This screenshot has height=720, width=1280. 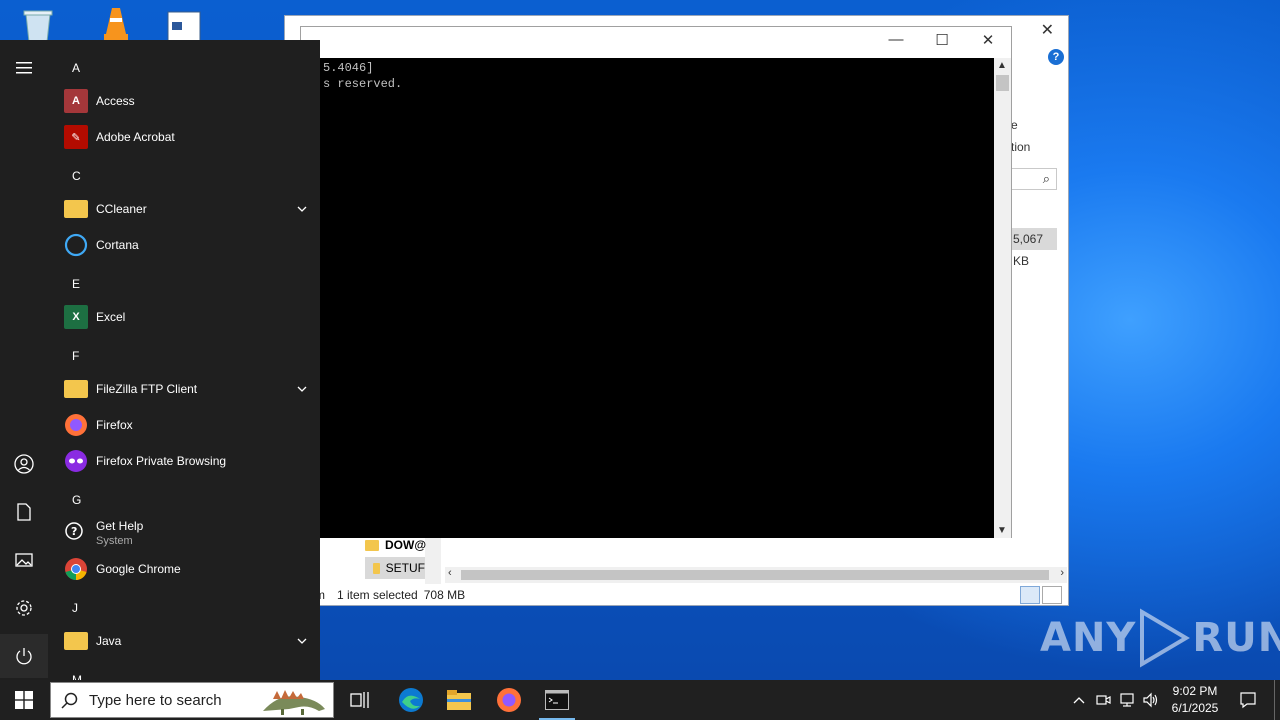 I want to click on documents-icon, so click(x=24, y=512).